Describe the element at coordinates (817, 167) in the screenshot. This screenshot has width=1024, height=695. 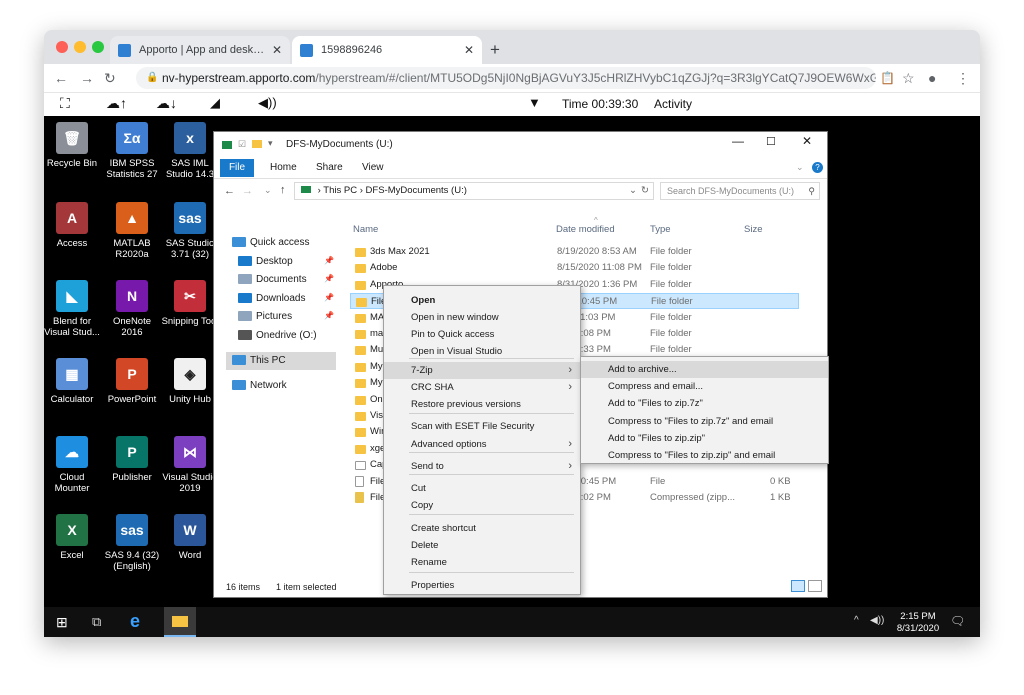
I see `help-icon: ?` at that location.